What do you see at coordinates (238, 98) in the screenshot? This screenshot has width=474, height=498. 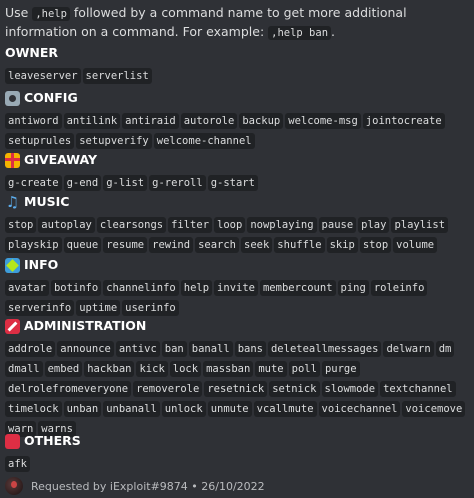 I see `section-title-config: CONFIG` at bounding box center [238, 98].